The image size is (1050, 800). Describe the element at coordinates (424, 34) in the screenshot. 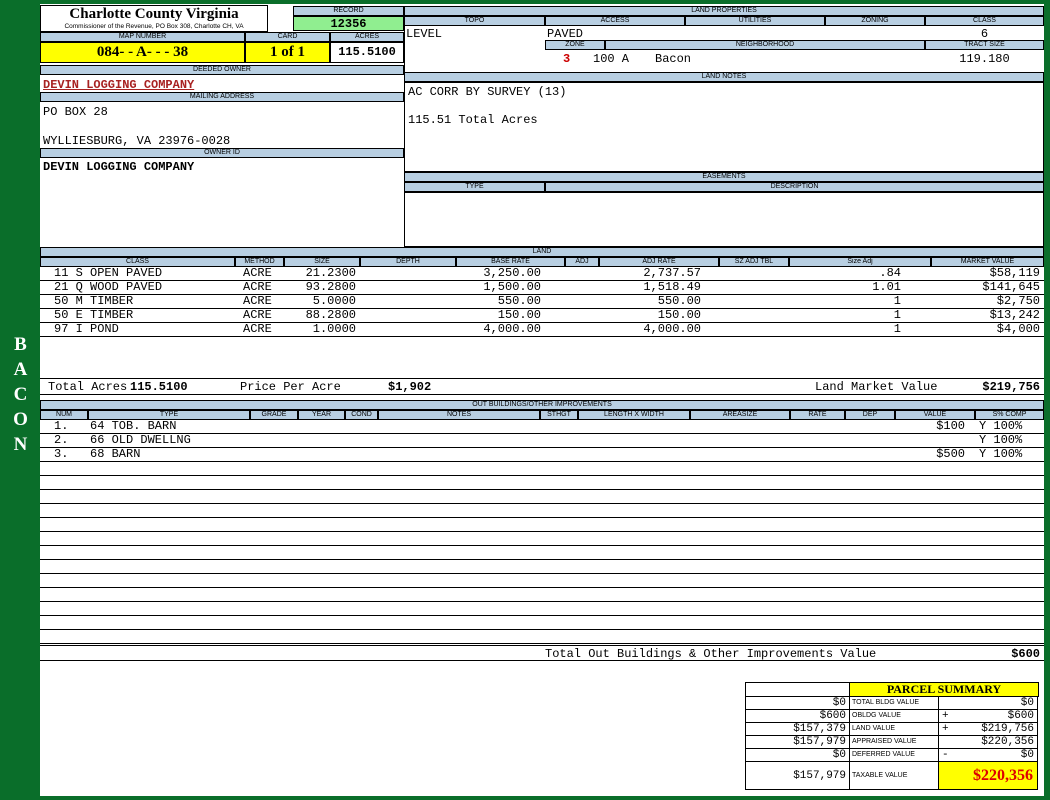

I see `topo-value: LEVEL` at that location.